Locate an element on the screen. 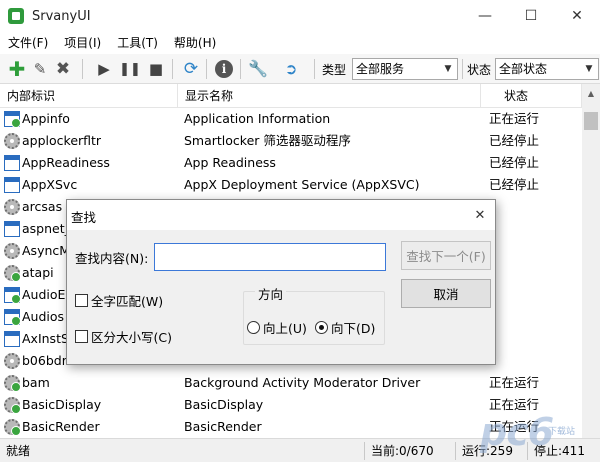 The width and height of the screenshot is (600, 462). refresh-button: ⟳ is located at coordinates (191, 69).